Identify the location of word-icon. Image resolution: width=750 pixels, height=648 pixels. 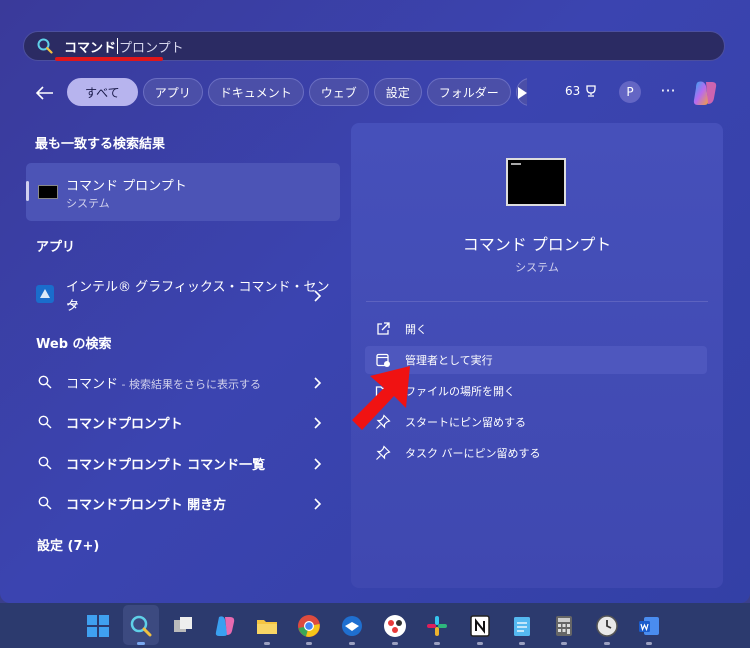
(649, 626).